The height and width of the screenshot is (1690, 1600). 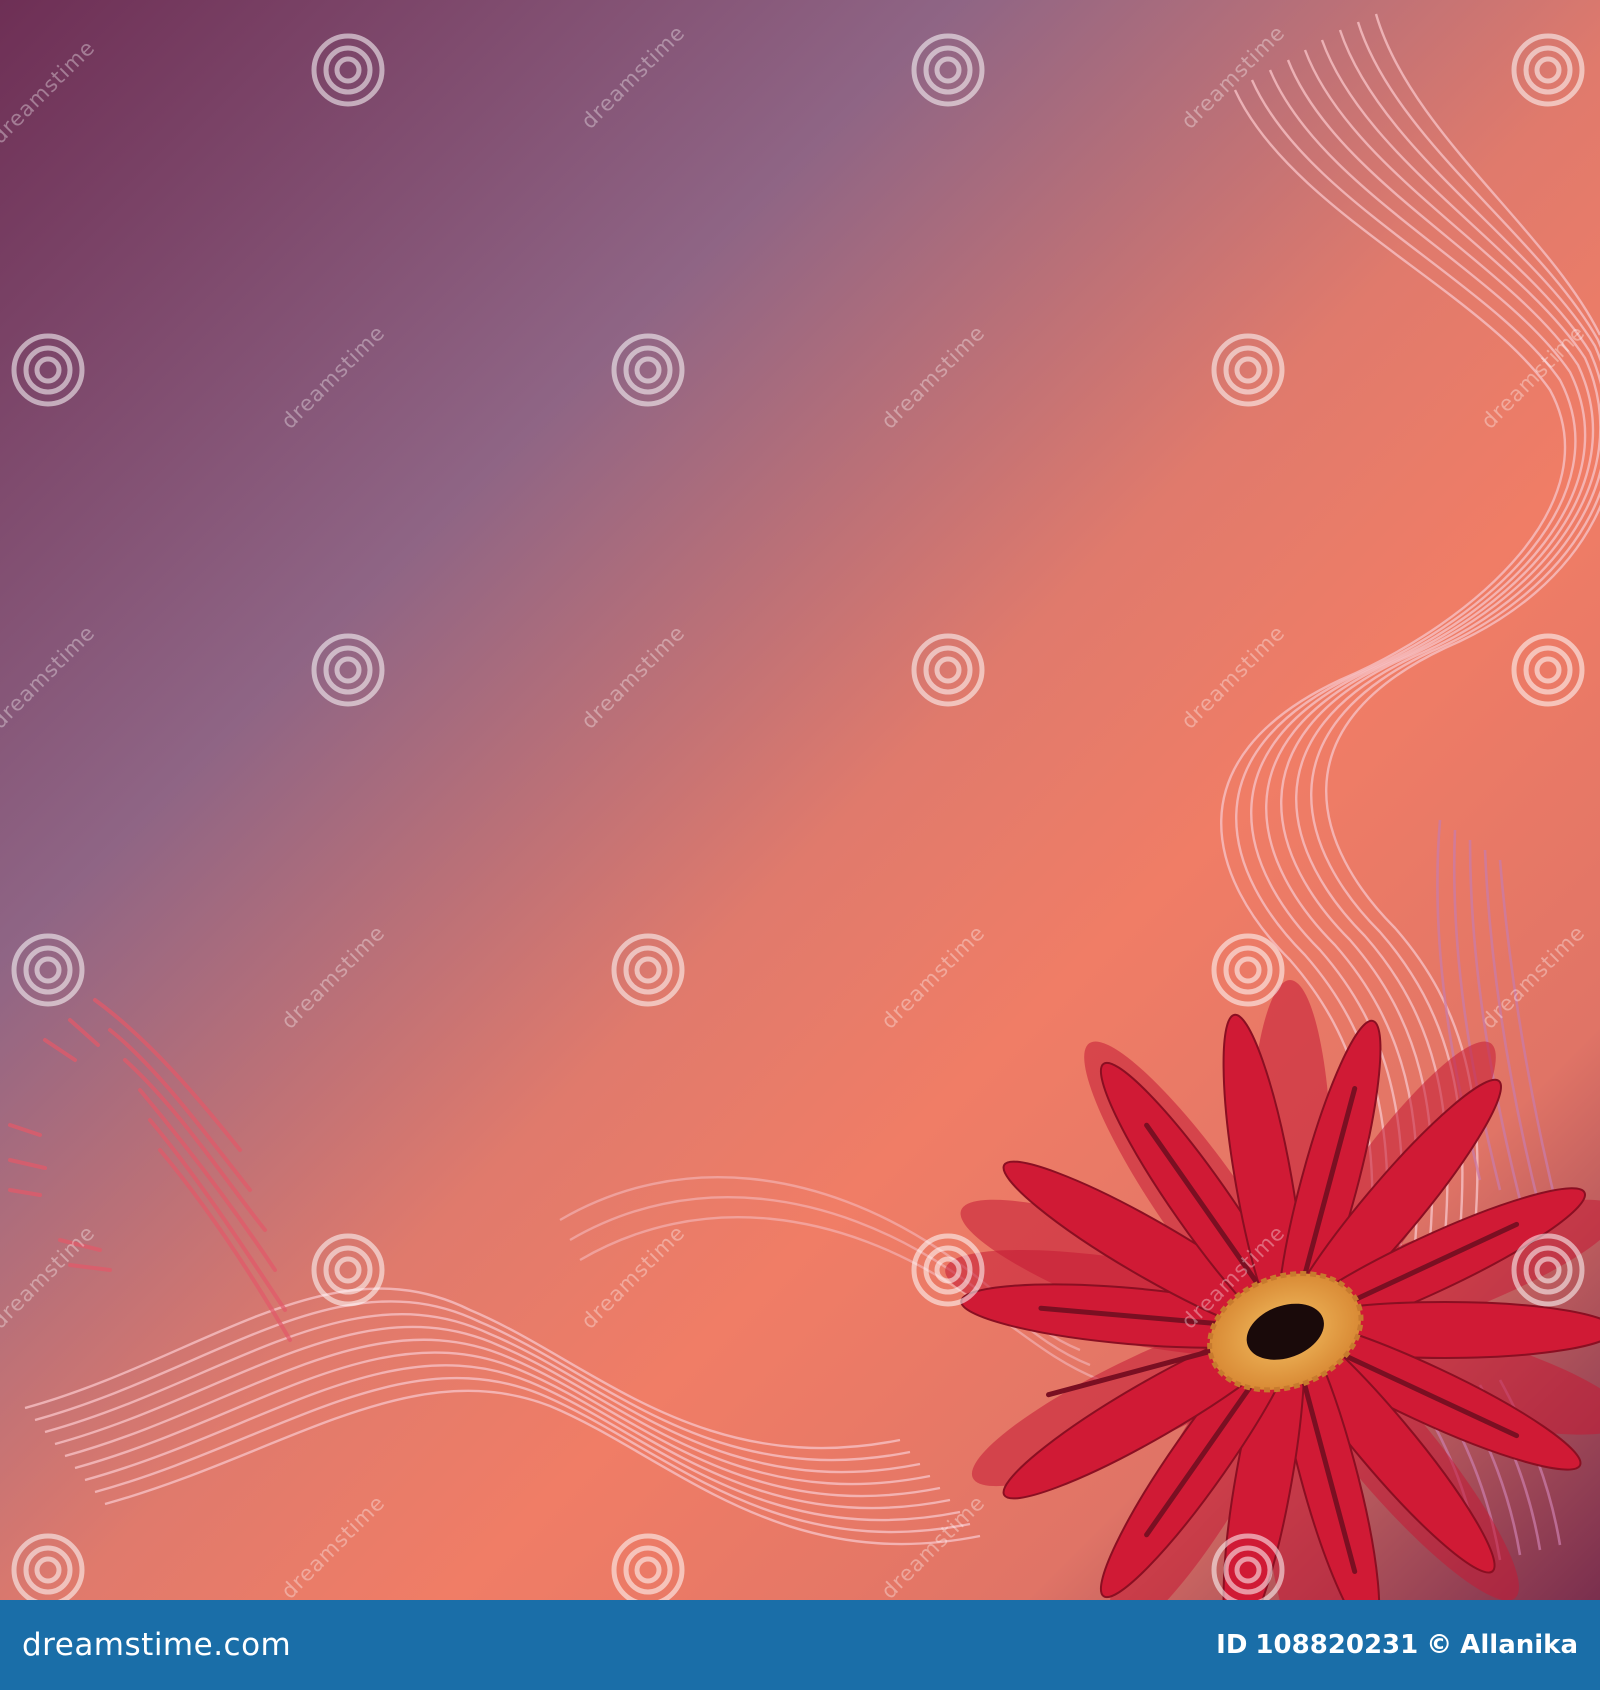 What do you see at coordinates (1232, 1645) in the screenshot?
I see `id-label: ID` at bounding box center [1232, 1645].